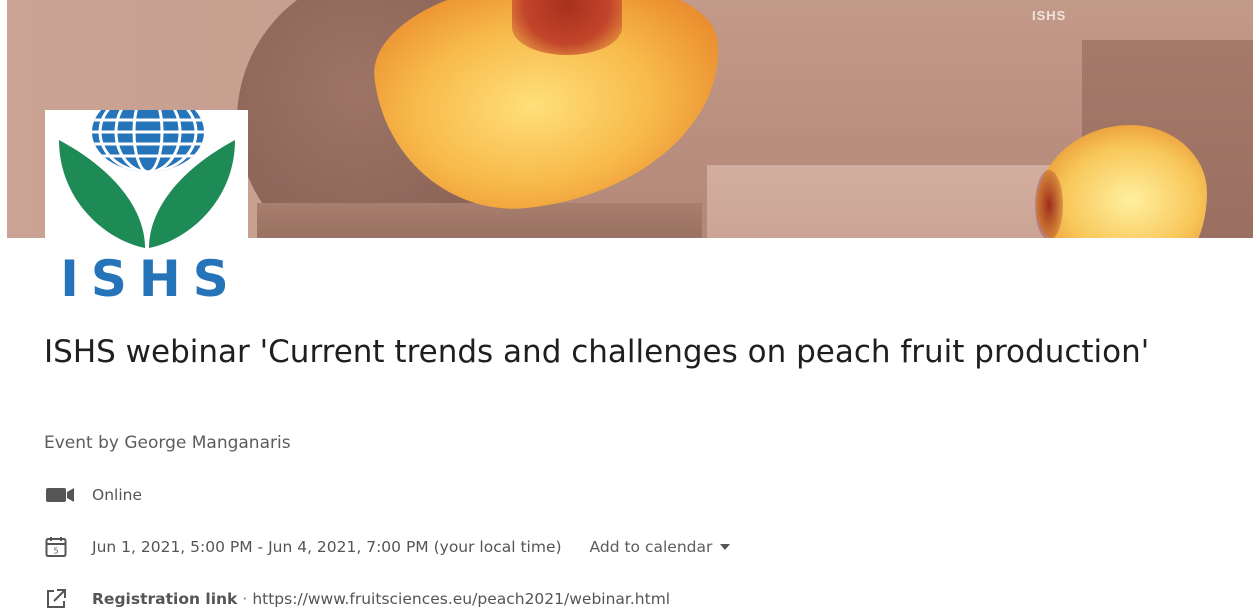 This screenshot has width=1253, height=612. What do you see at coordinates (62, 547) in the screenshot?
I see `calendar-icon: 5` at bounding box center [62, 547].